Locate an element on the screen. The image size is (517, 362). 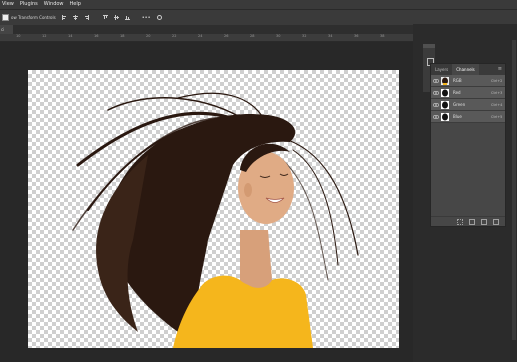
channel-shortcut: Ctrl+3 is located at coordinates (497, 92).